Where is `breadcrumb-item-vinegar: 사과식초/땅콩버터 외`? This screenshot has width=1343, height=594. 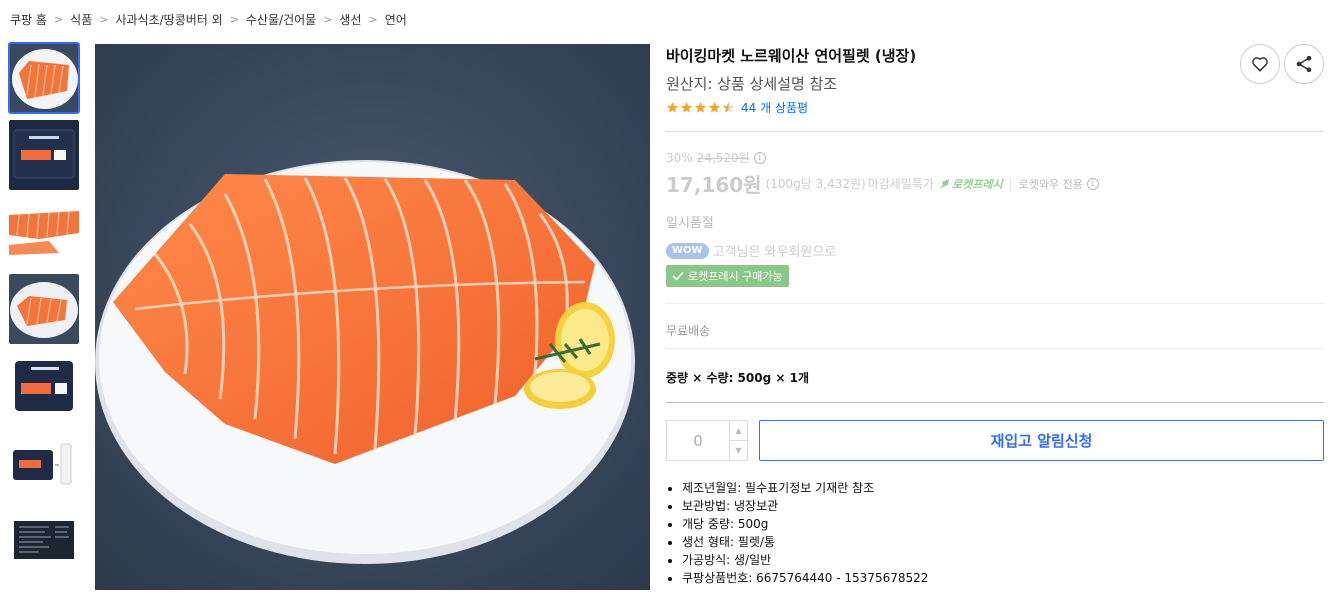 breadcrumb-item-vinegar: 사과식초/땅콩버터 외 is located at coordinates (168, 19).